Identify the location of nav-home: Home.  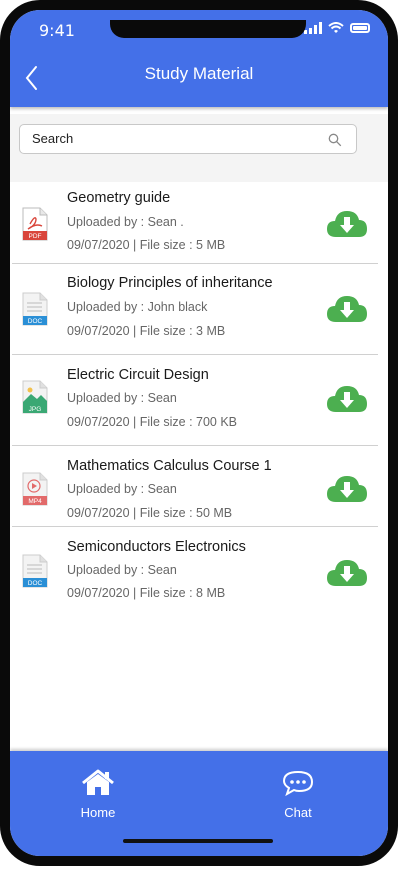
(98, 794).